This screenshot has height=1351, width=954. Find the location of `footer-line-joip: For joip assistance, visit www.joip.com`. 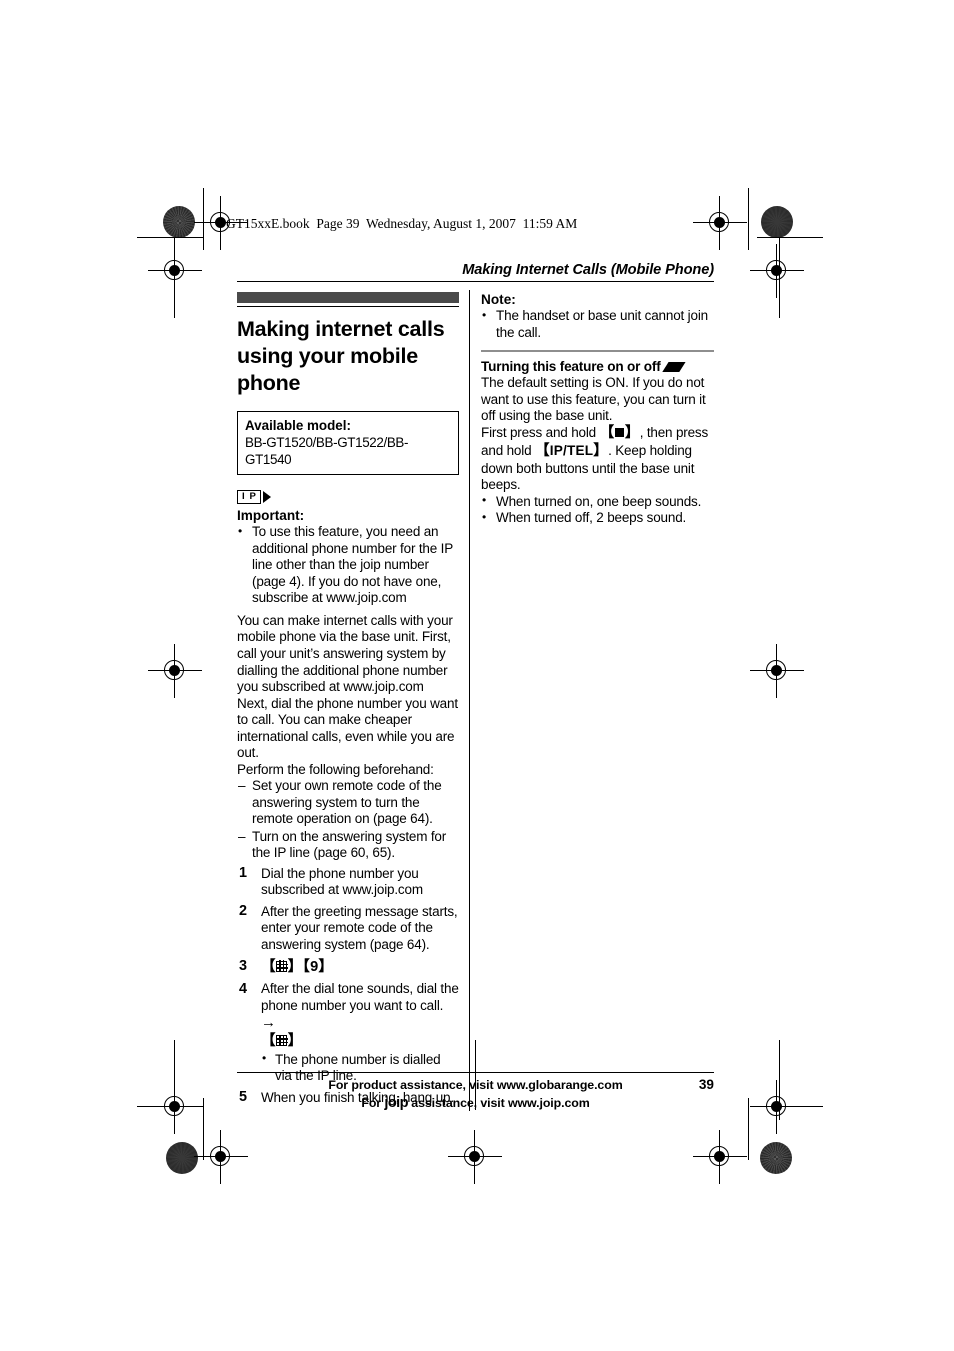

footer-line-joip: For joip assistance, visit www.joip.com is located at coordinates (475, 1103).